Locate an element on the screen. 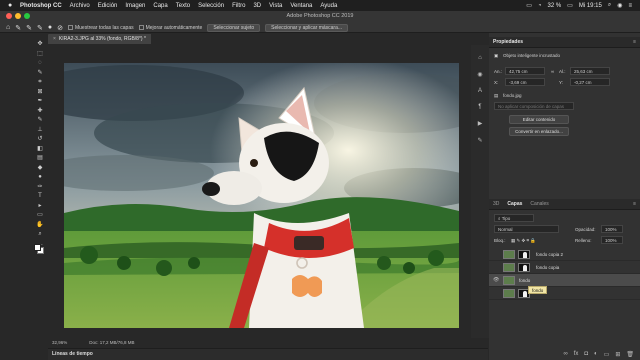 This screenshot has height=360, width=640. layer-comp-select: No aplicar composición de capas is located at coordinates (534, 106).